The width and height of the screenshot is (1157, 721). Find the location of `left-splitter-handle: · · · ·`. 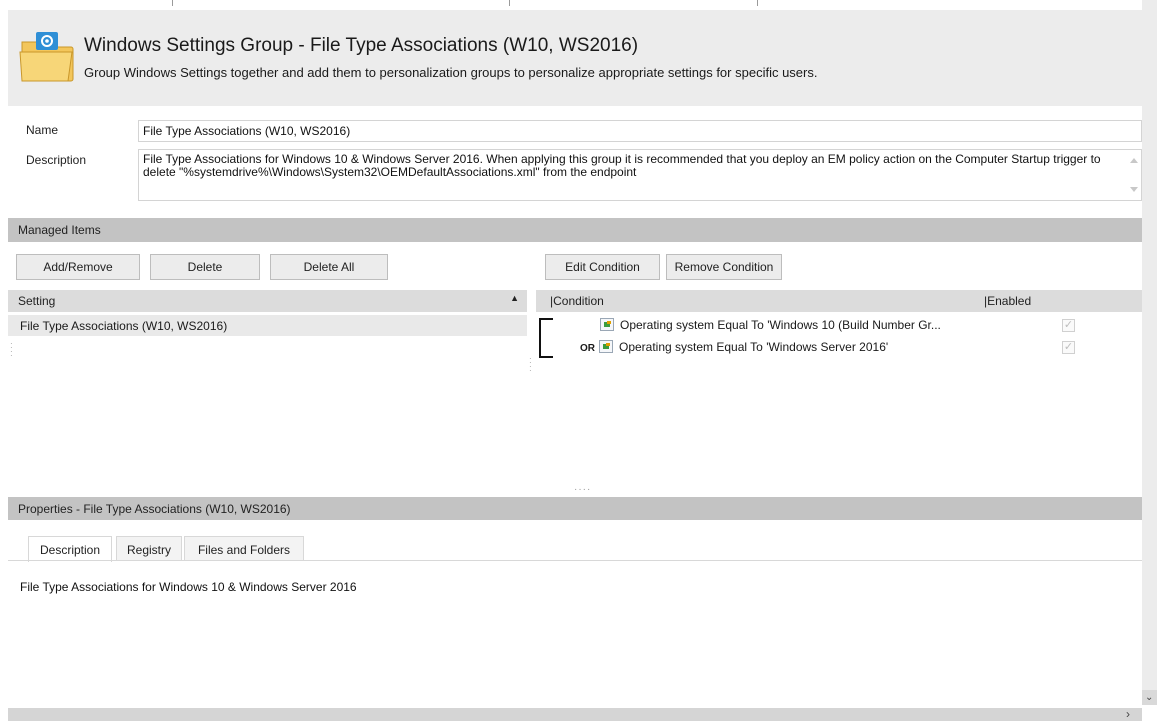

left-splitter-handle: · · · · is located at coordinates (11, 350).